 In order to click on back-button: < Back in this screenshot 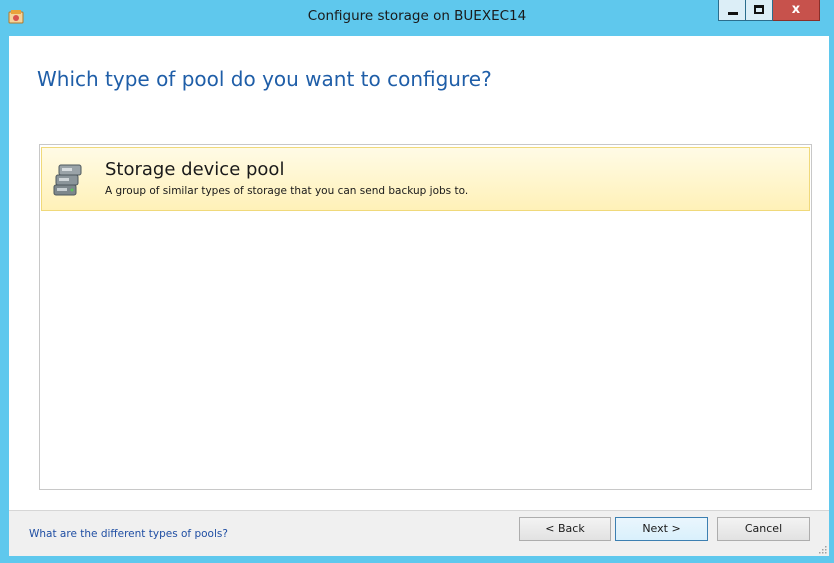, I will do `click(565, 529)`.